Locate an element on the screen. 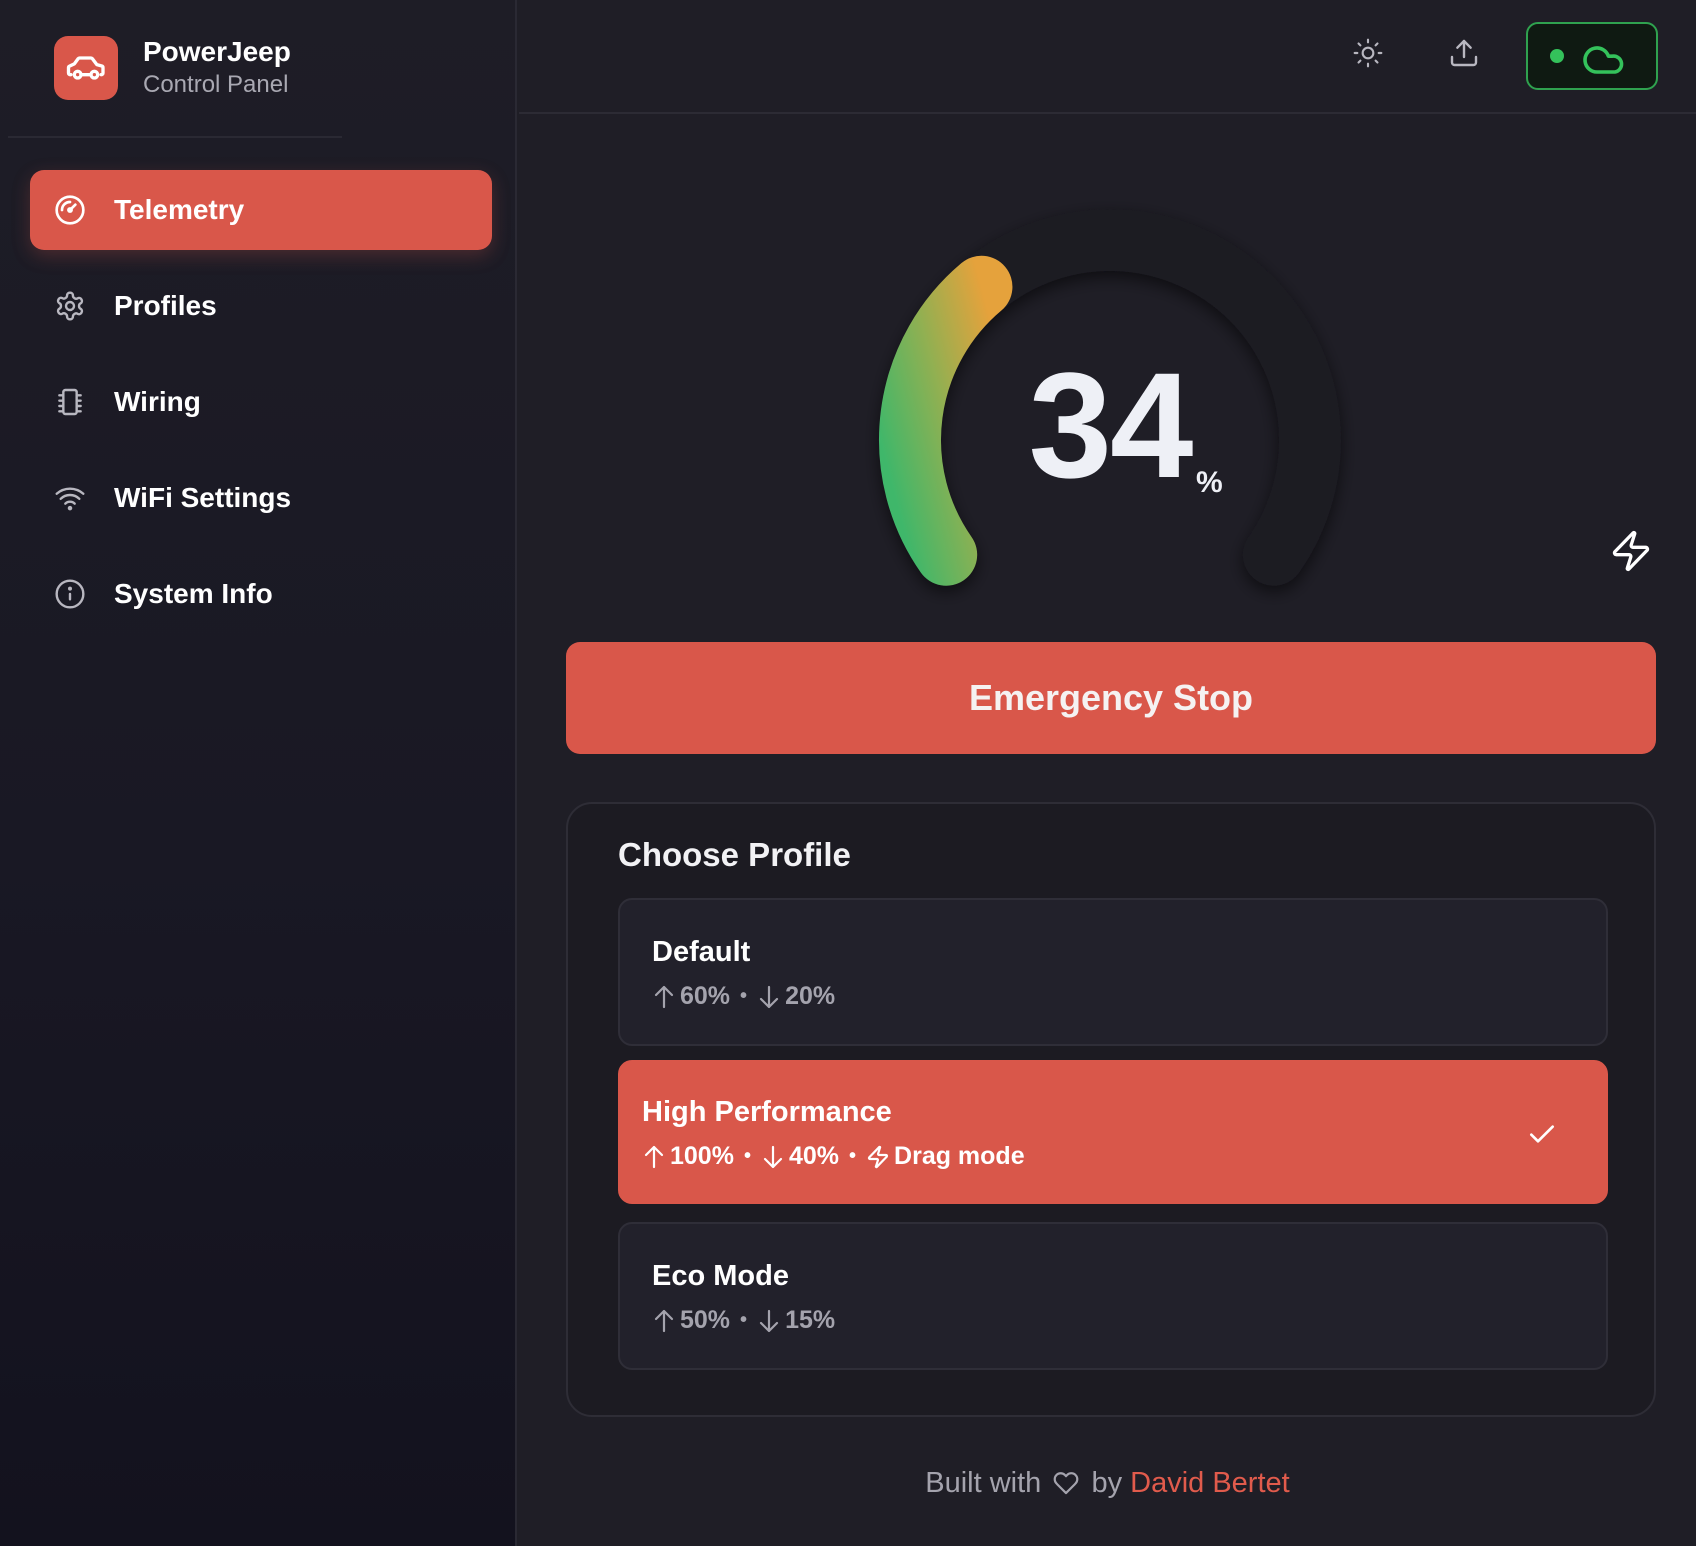 This screenshot has width=1696, height=1546. profile-up-value: 50% is located at coordinates (705, 1320).